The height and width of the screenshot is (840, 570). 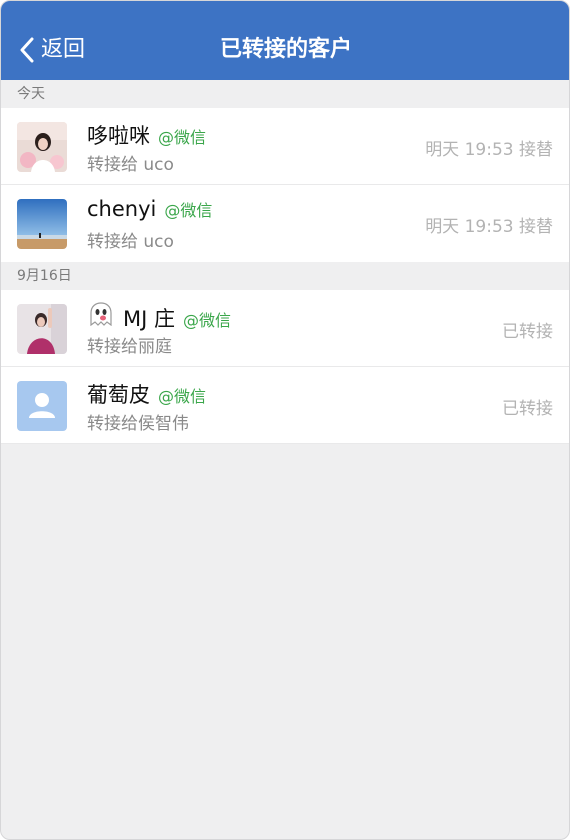 What do you see at coordinates (285, 146) in the screenshot?
I see `list-item: 哆啦咪 @微信 转接给 uco 明天 19:53 接替` at bounding box center [285, 146].